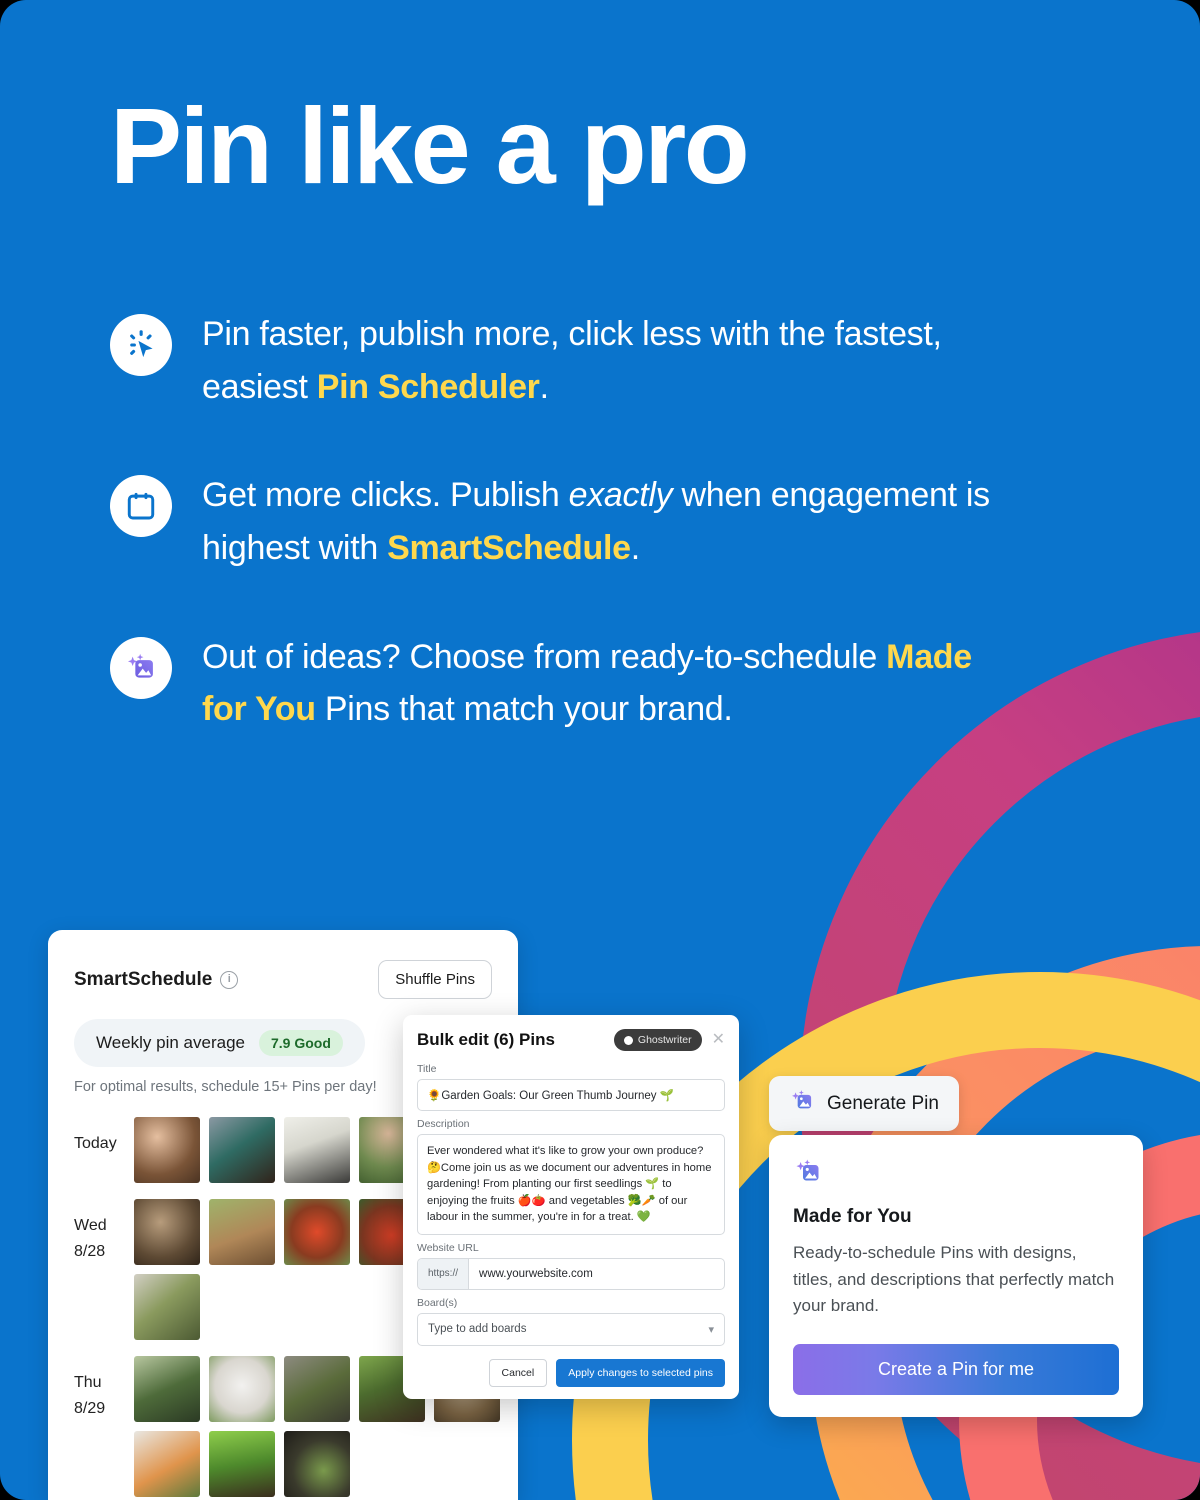  I want to click on bullet-part-highlight: SmartSchedule, so click(509, 548).